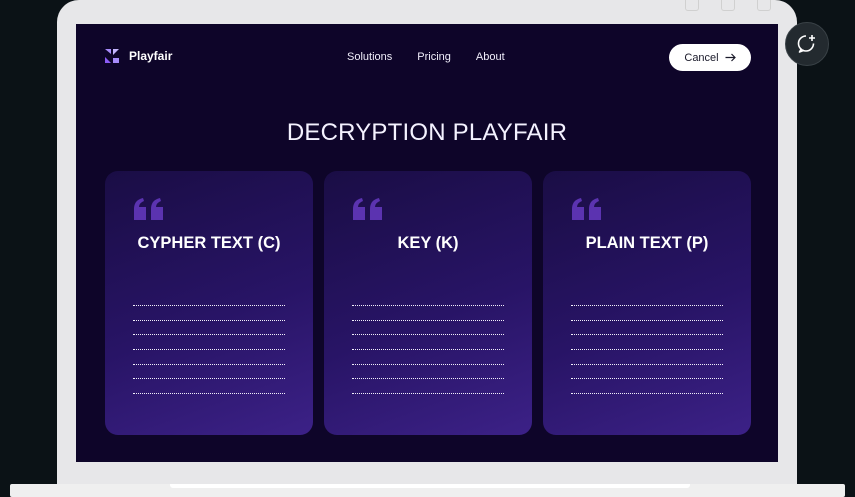 The image size is (855, 497). I want to click on top-toolbar, so click(728, 5).